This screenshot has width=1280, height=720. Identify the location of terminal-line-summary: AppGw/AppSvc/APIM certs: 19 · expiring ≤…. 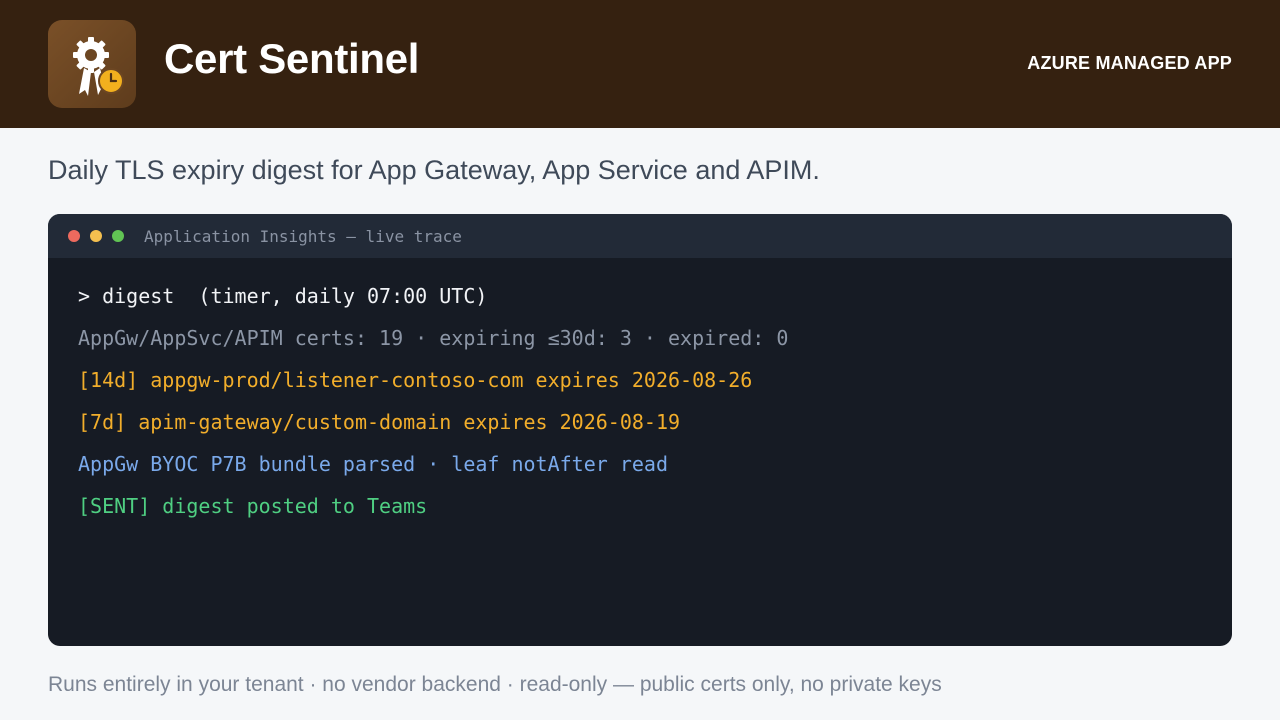
(433, 338).